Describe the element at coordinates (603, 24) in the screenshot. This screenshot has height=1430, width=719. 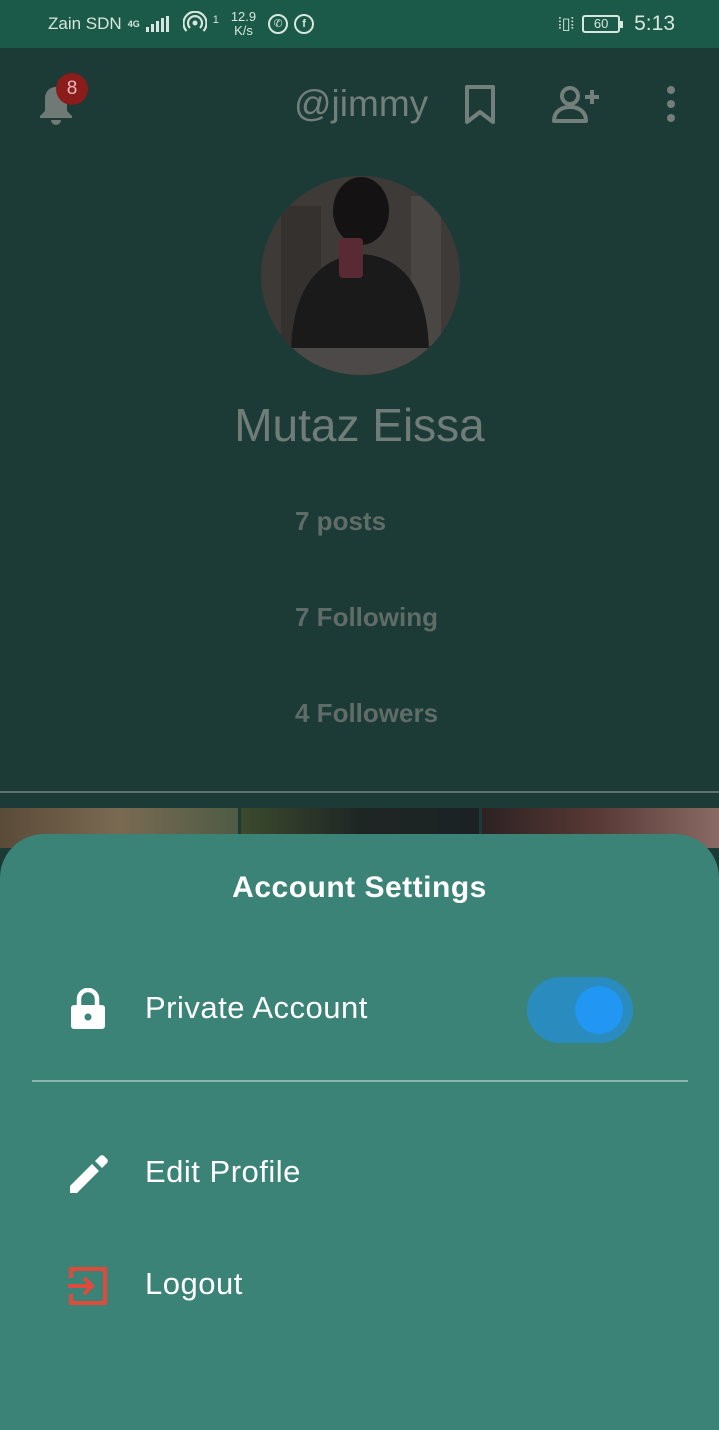
I see `battery-icon: 60` at that location.